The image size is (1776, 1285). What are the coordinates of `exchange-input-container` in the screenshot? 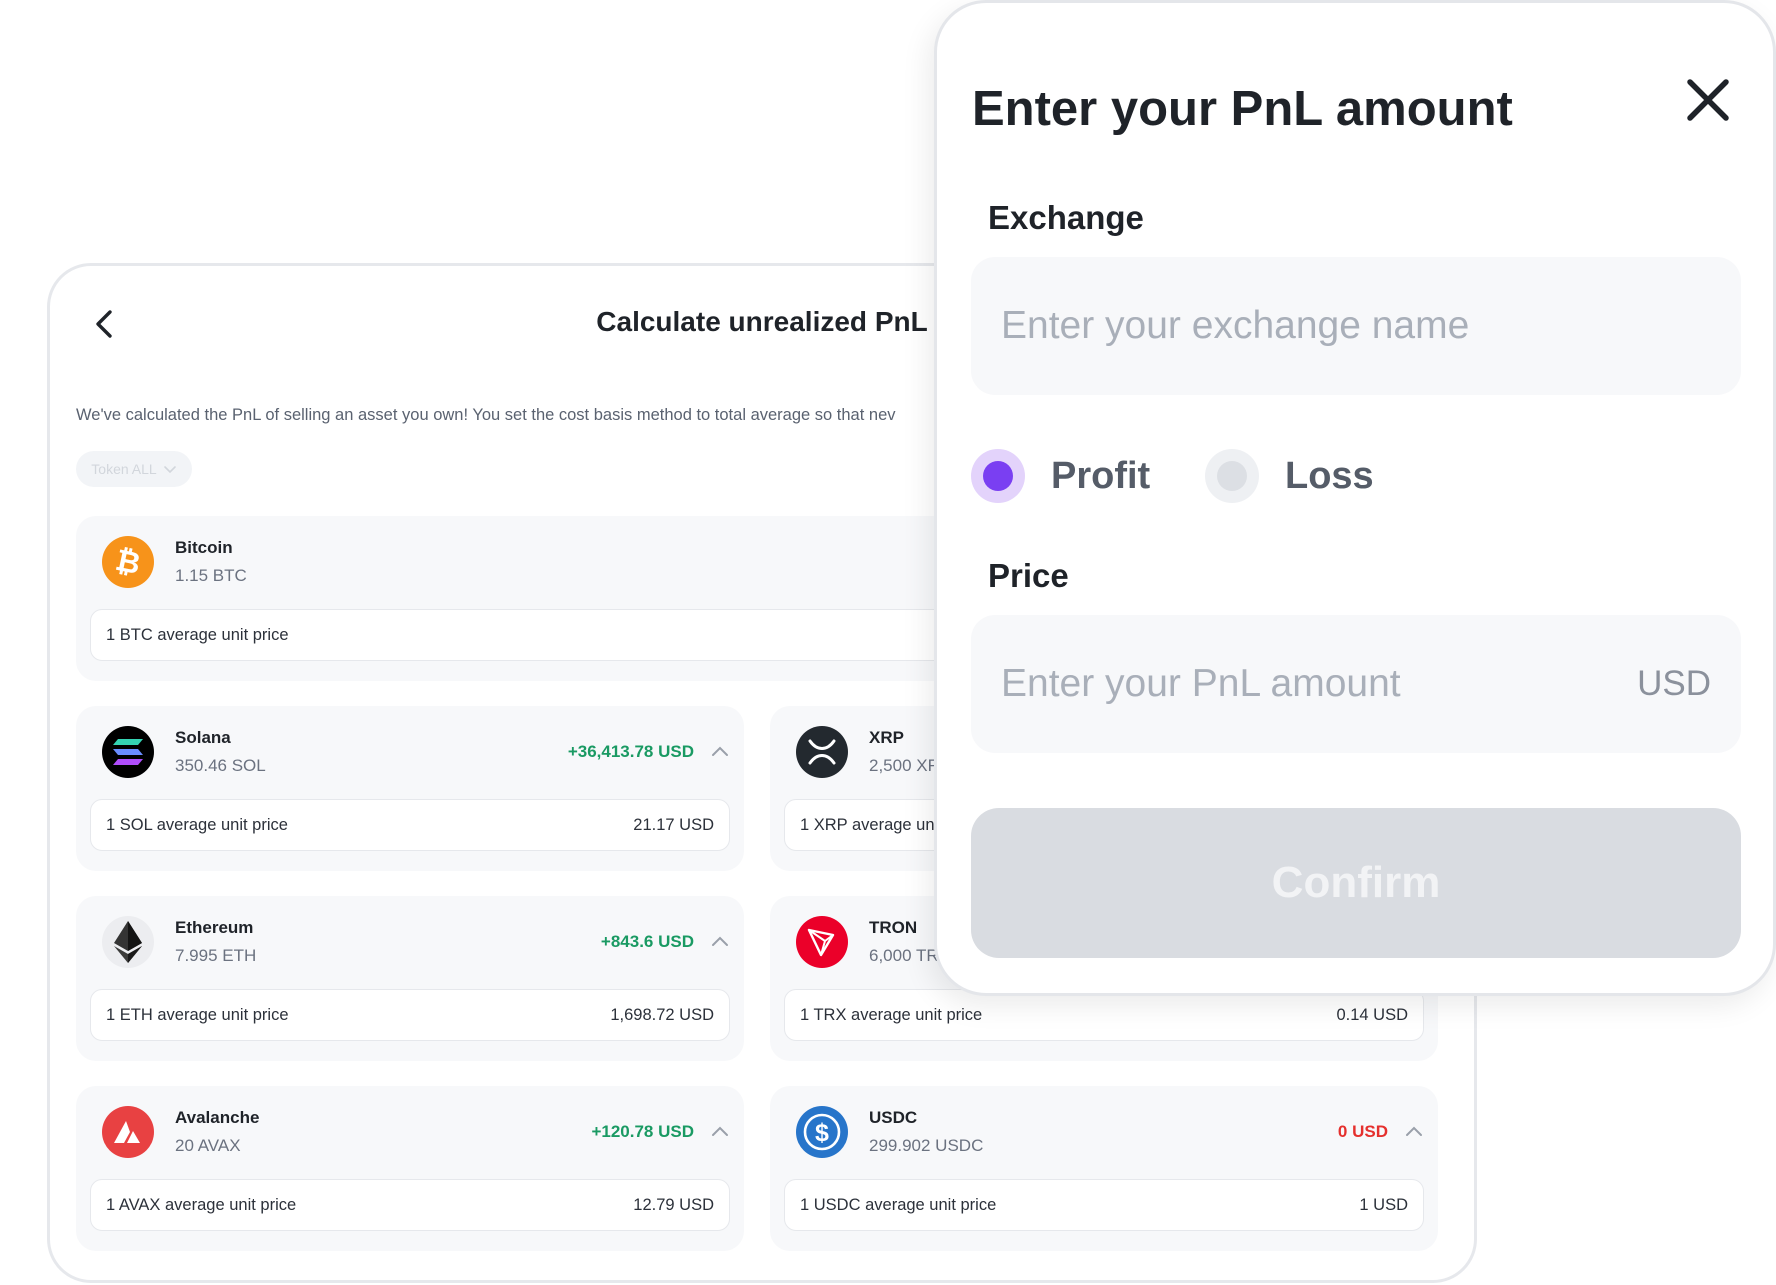 It's located at (1356, 326).